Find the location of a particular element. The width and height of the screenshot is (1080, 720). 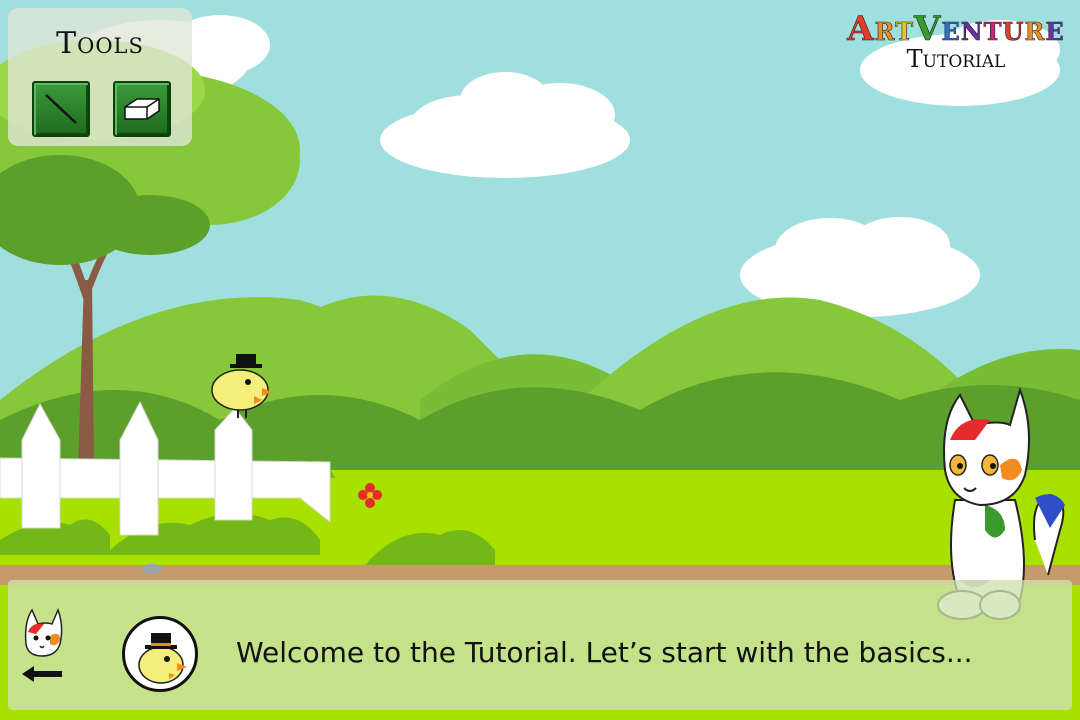

speaker-portrait is located at coordinates (160, 654).